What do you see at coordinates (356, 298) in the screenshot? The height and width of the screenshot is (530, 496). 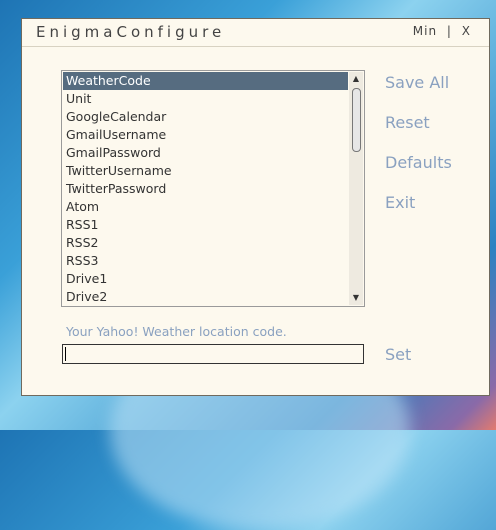 I see `scroll-down-arrow-icon: ▼` at bounding box center [356, 298].